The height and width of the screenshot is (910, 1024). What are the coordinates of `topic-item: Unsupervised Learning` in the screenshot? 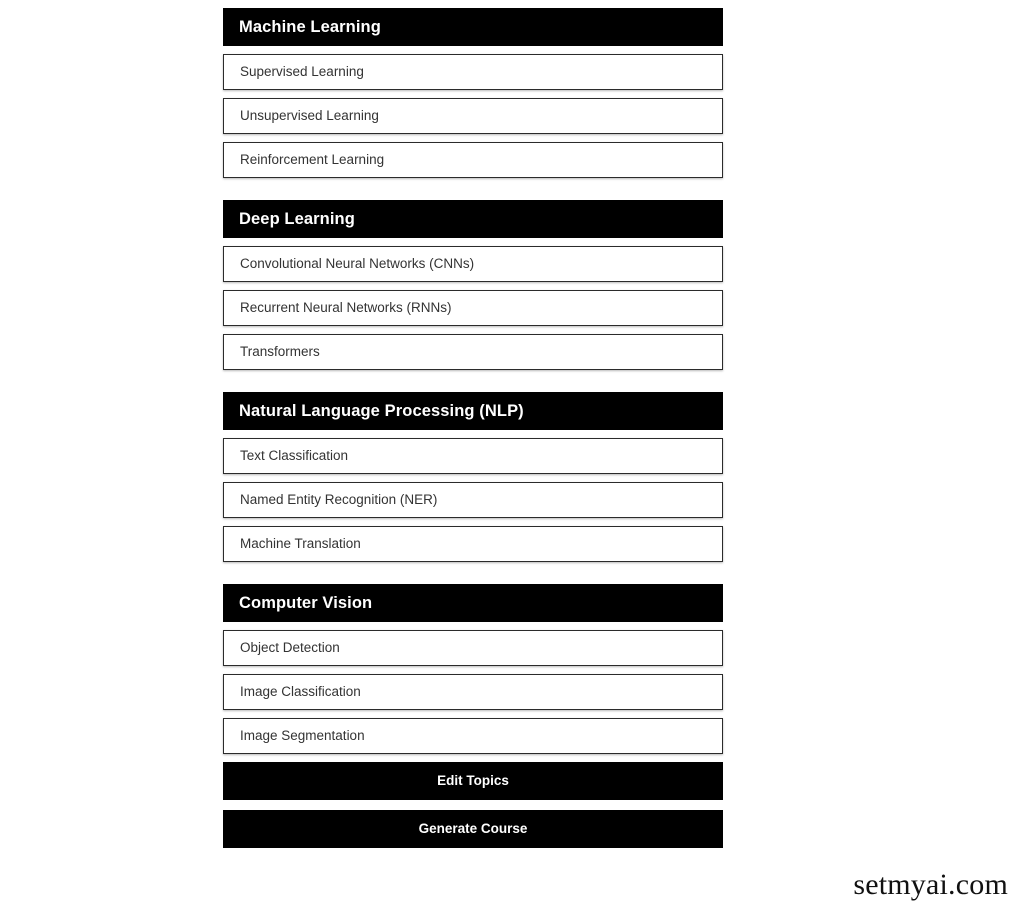 It's located at (473, 116).